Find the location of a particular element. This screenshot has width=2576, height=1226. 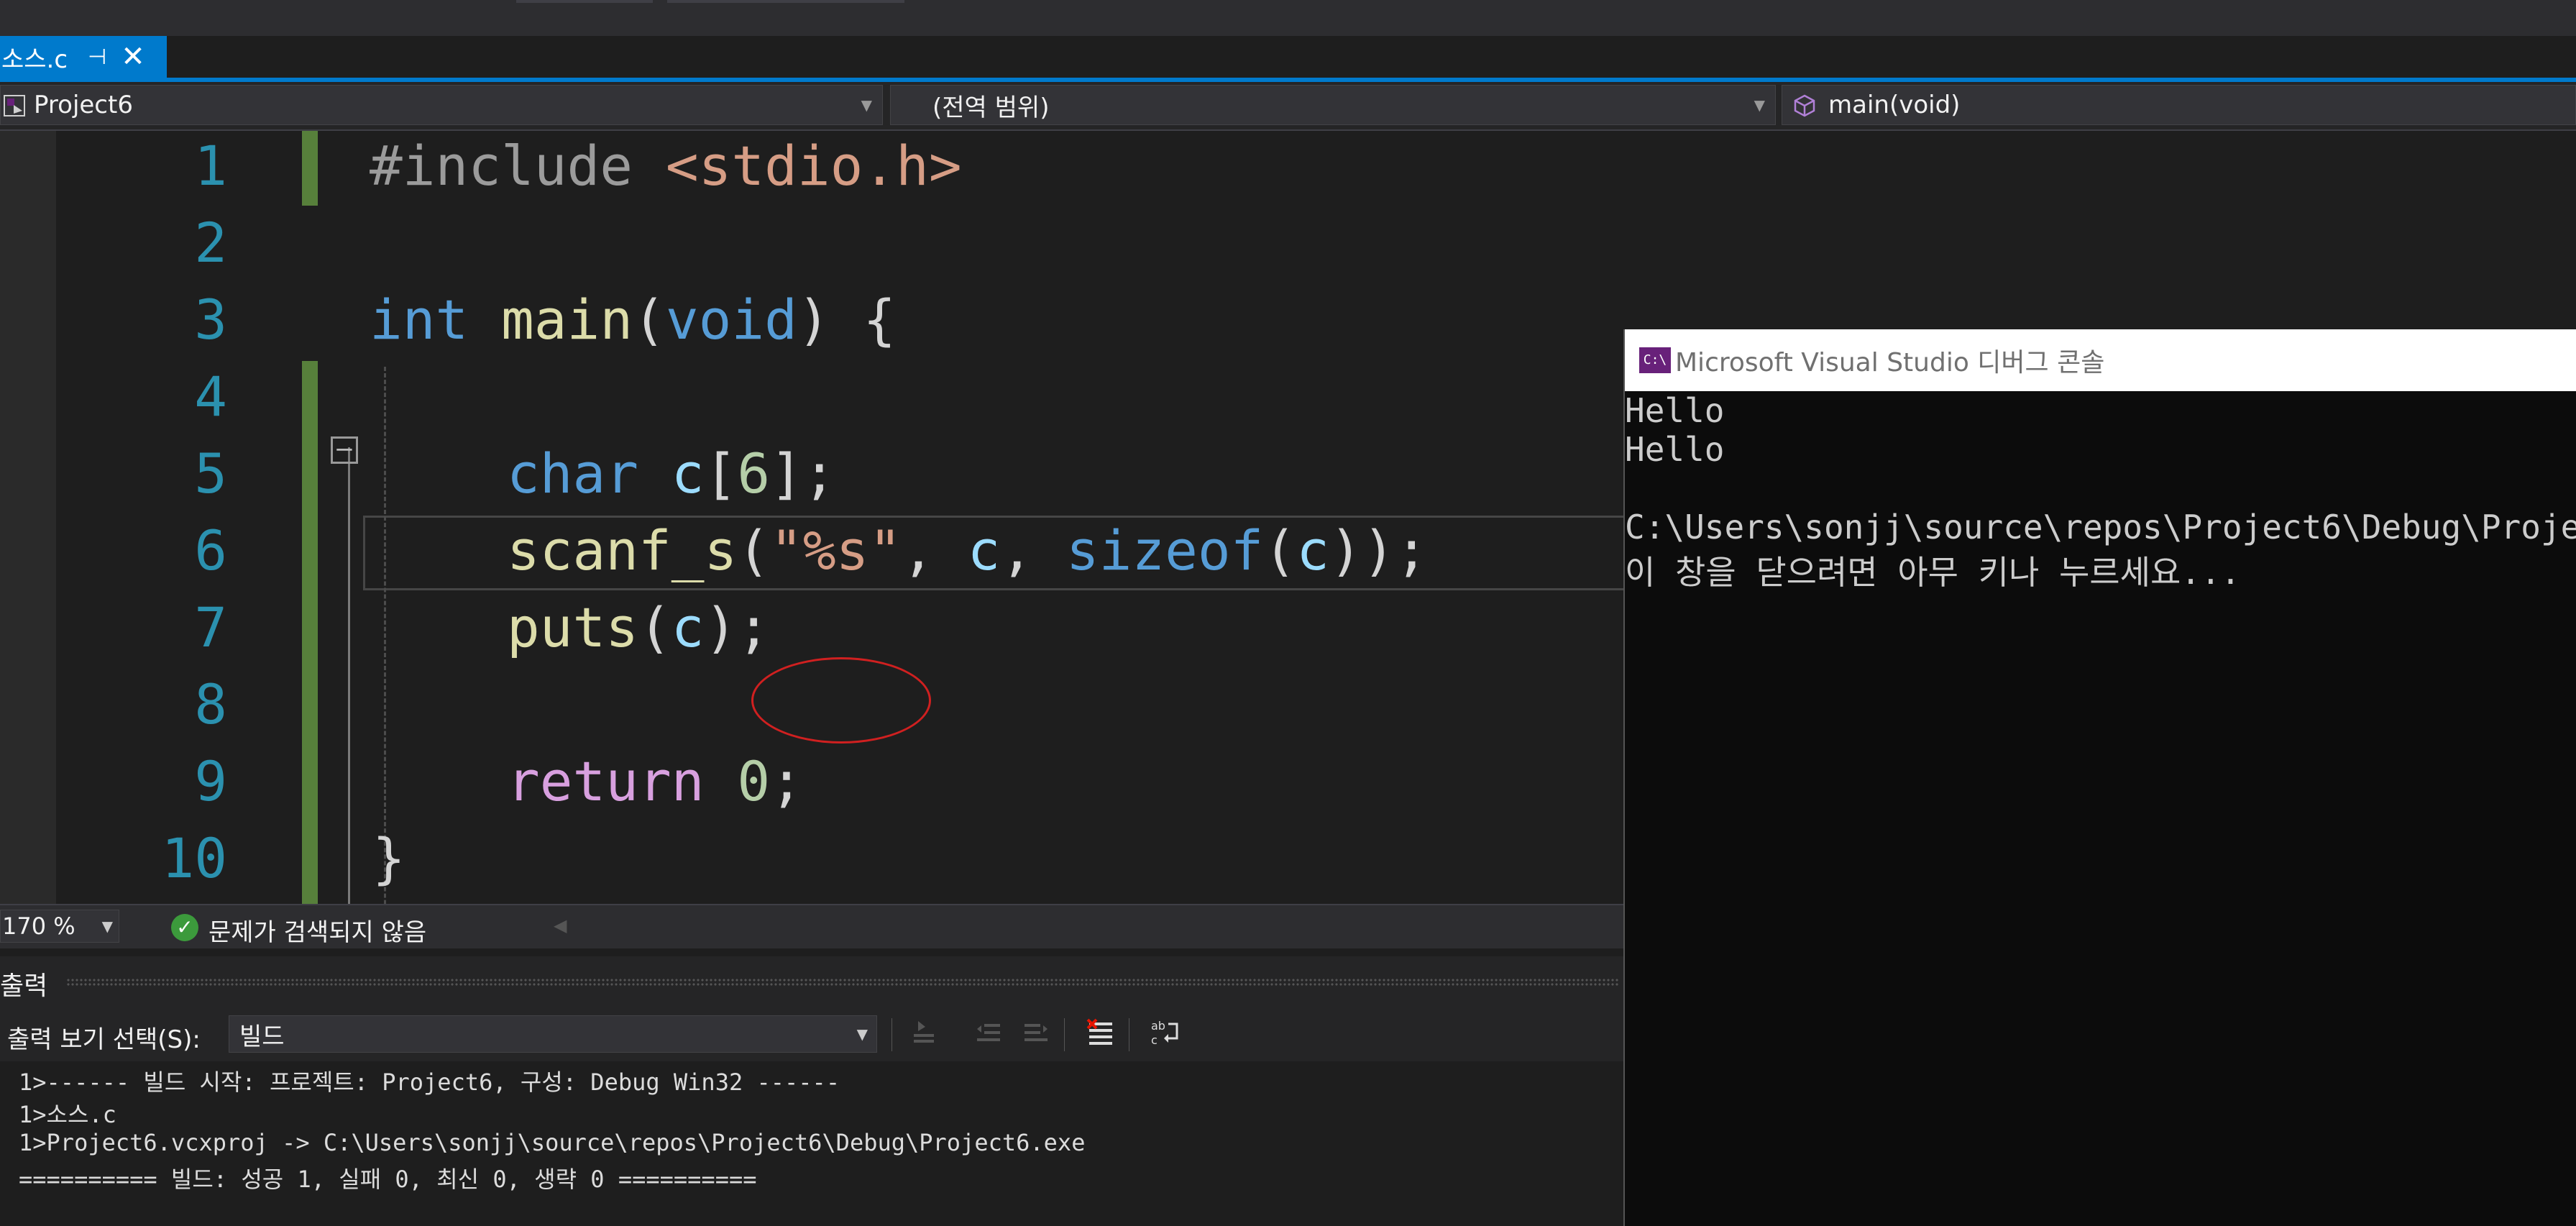

indicator-margin is located at coordinates (28, 518).